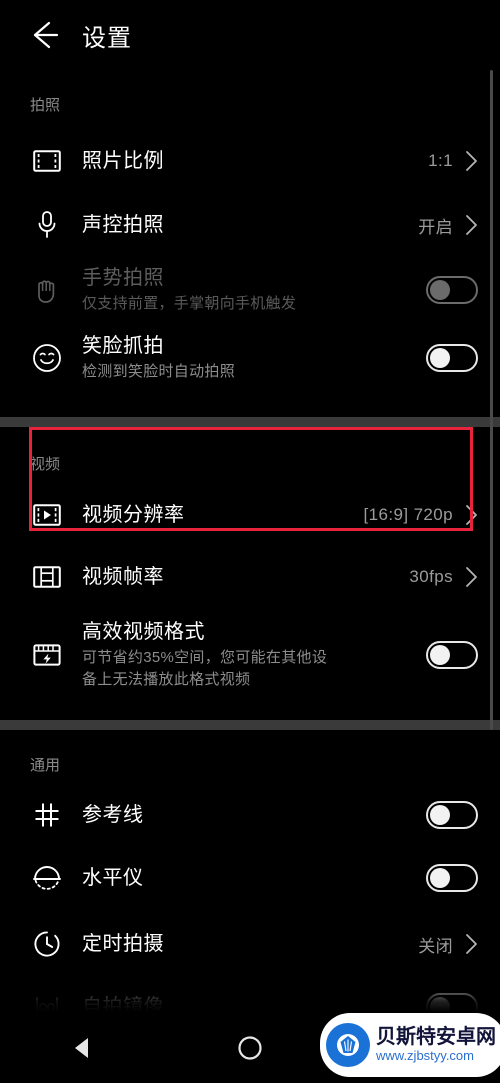 The height and width of the screenshot is (1083, 500). I want to click on row-title: 笑脸抓拍, so click(123, 346).